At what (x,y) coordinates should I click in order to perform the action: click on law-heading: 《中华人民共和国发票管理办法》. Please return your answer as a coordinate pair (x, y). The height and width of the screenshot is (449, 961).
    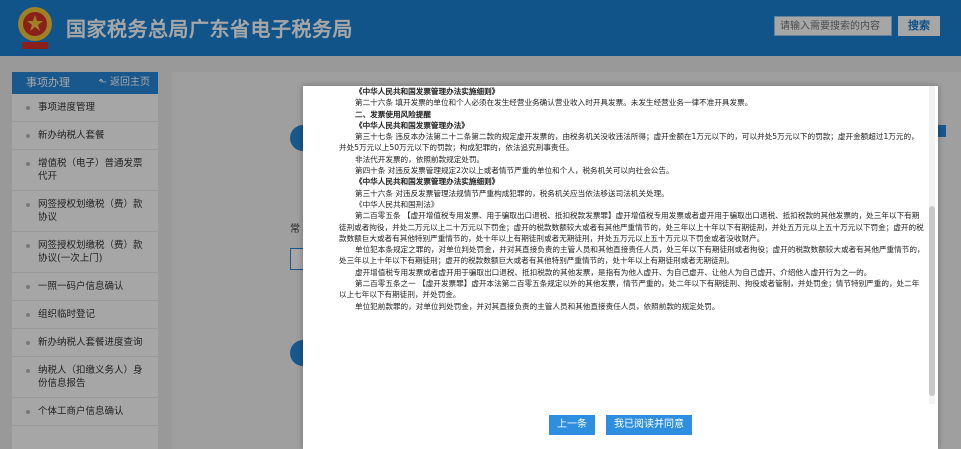
    Looking at the image, I should click on (412, 125).